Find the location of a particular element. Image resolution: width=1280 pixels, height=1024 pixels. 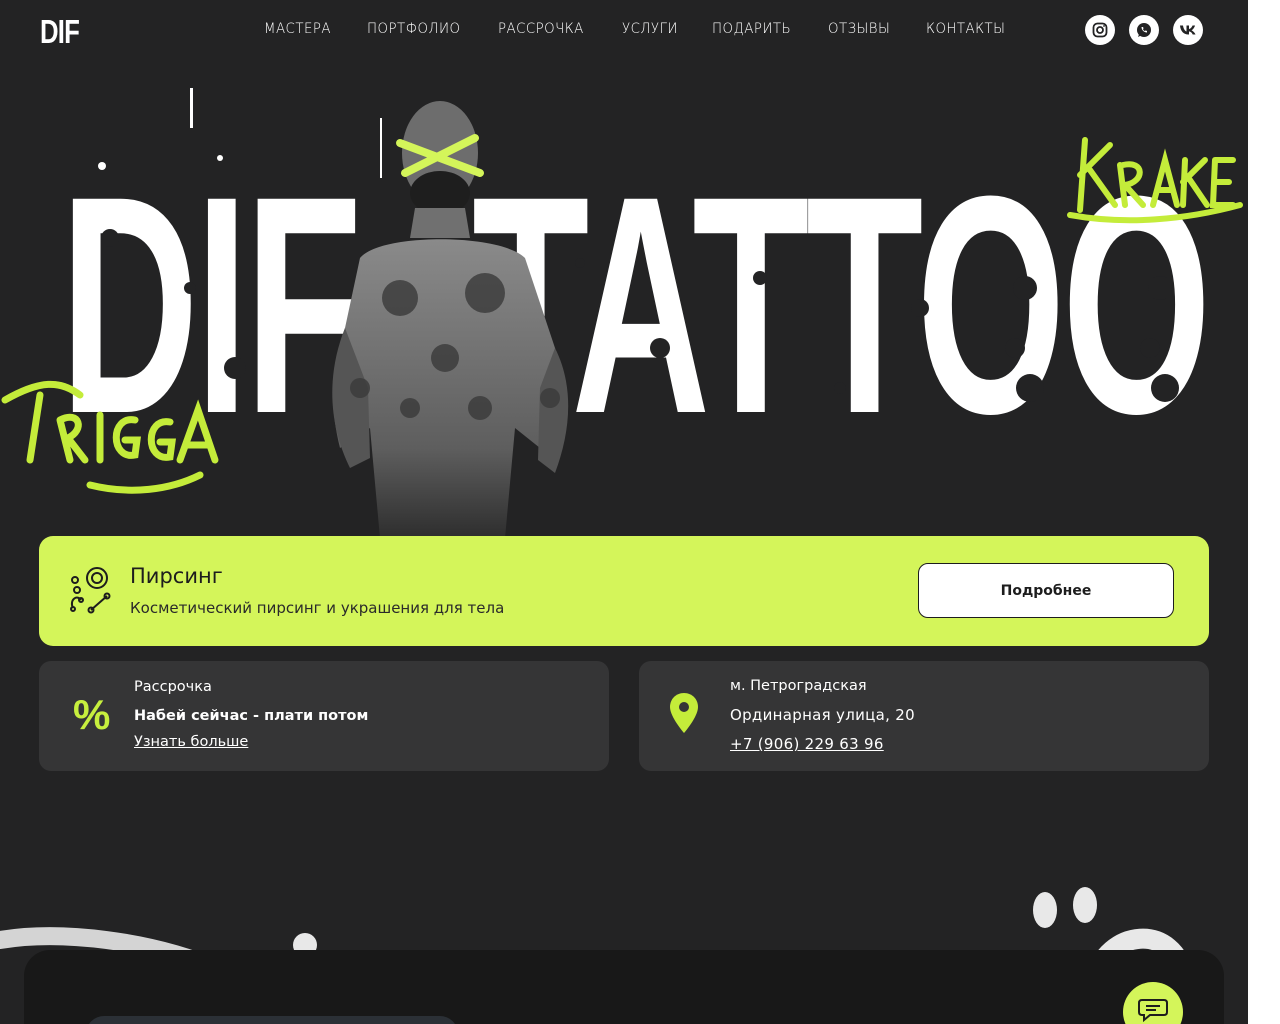

instagram-icon is located at coordinates (1100, 30).